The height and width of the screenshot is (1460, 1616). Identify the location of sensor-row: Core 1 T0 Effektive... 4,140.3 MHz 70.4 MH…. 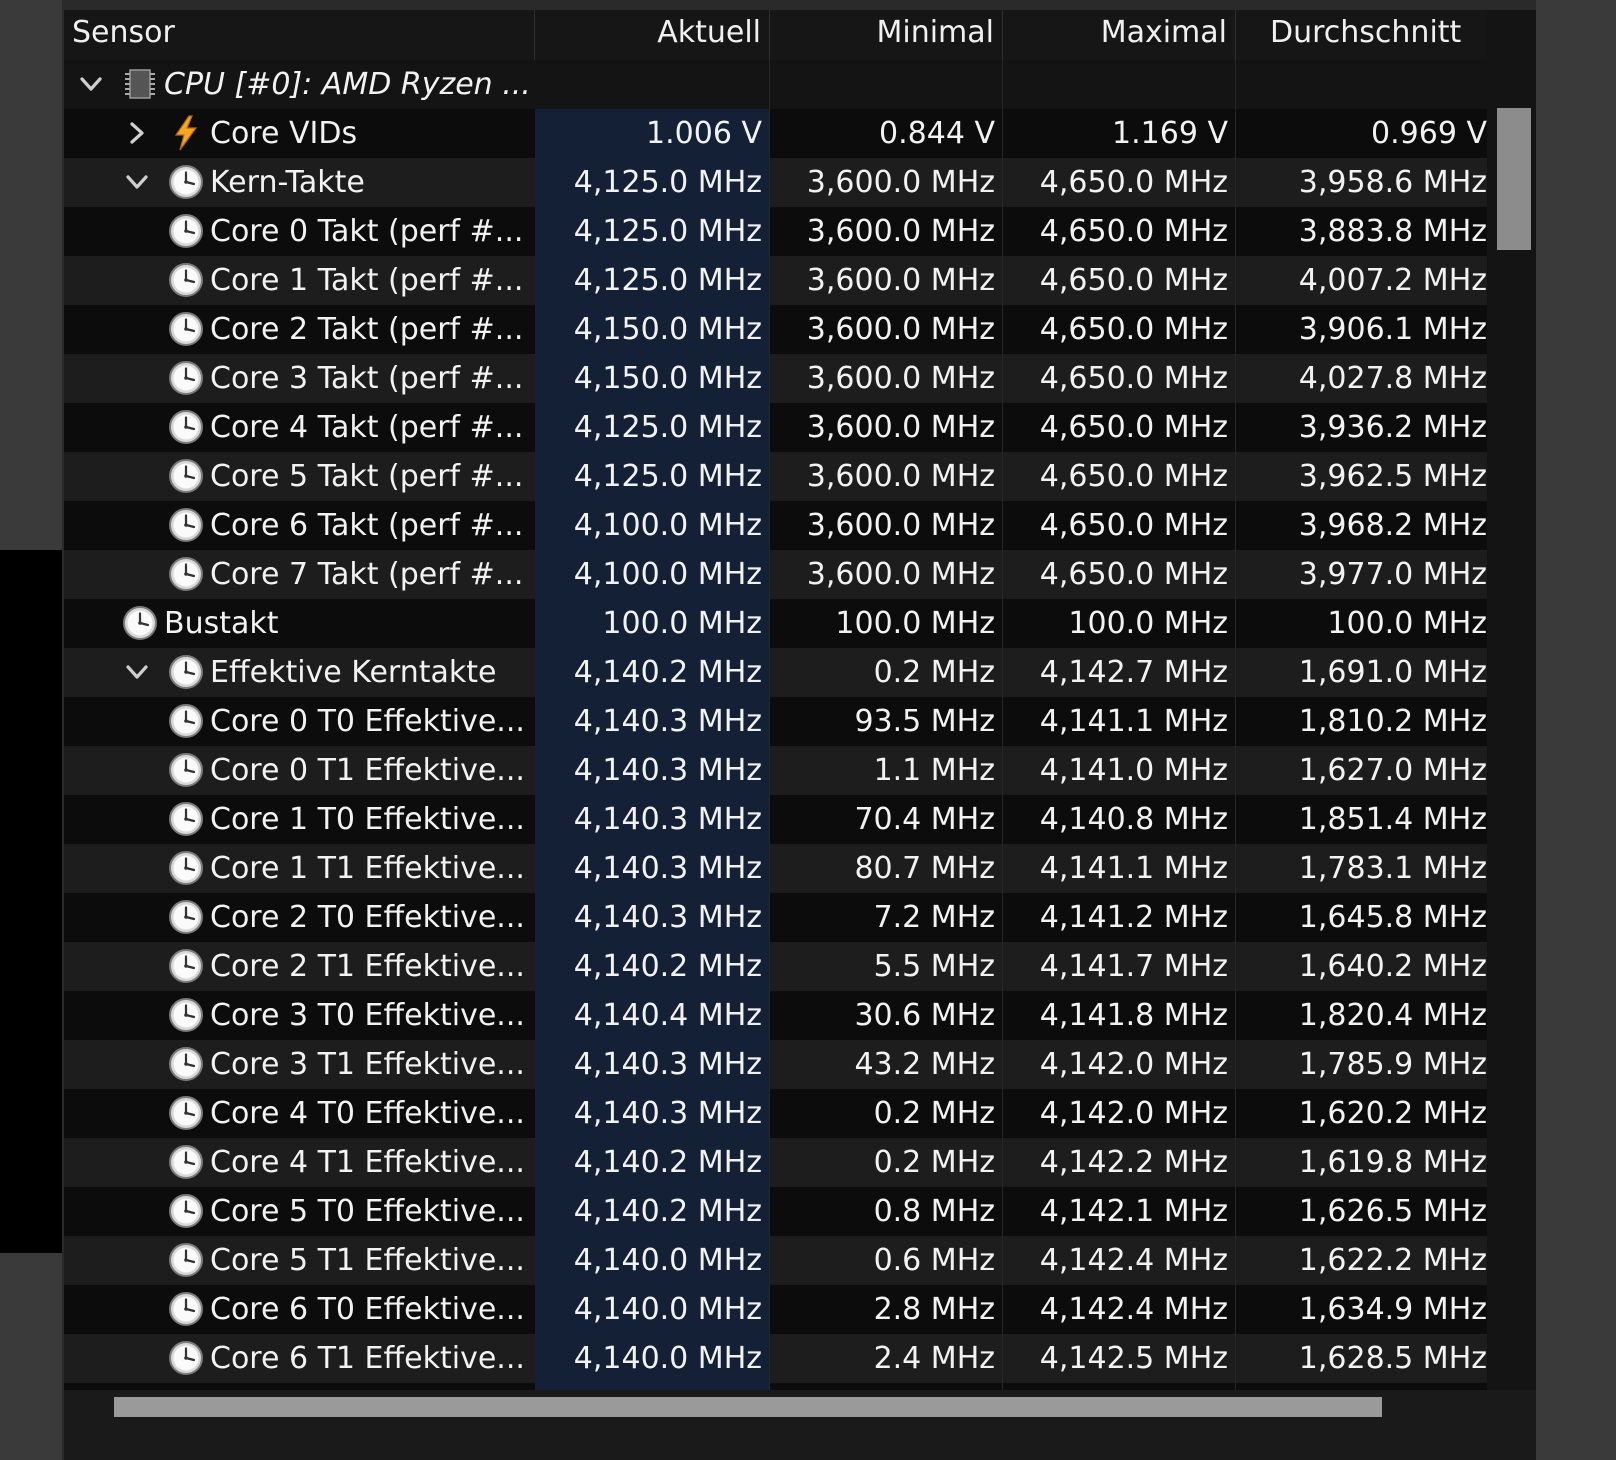
(775, 819).